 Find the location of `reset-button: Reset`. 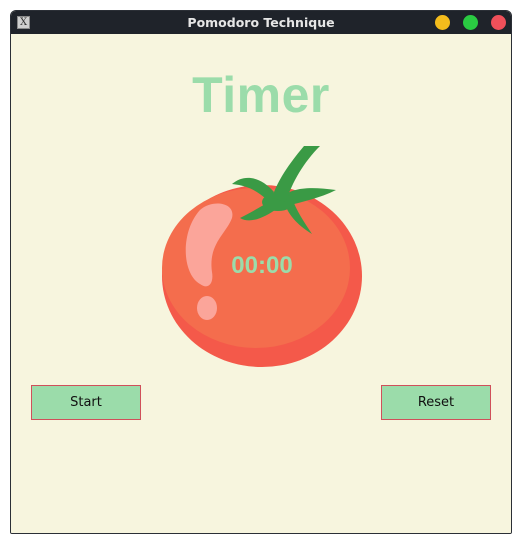

reset-button: Reset is located at coordinates (436, 402).